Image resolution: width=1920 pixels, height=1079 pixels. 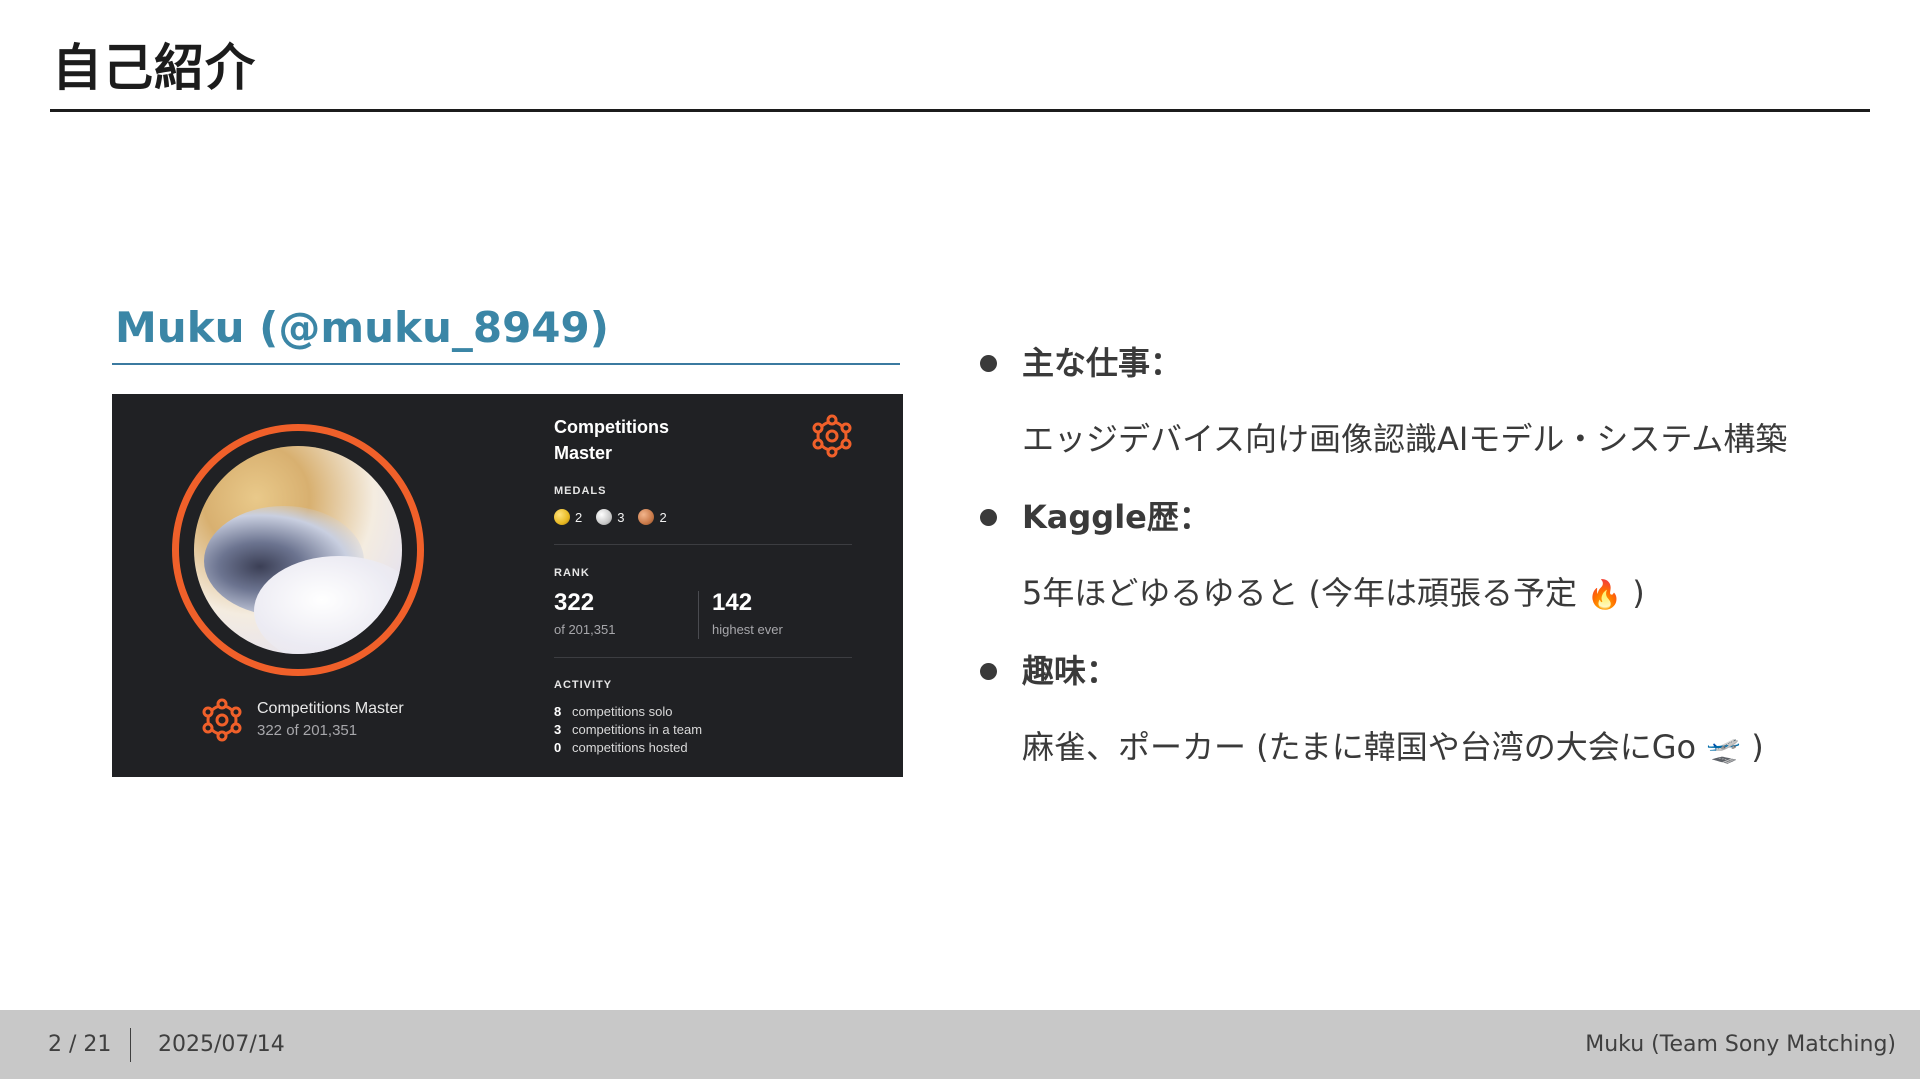 I want to click on bronze-medal-count: 2, so click(x=663, y=517).